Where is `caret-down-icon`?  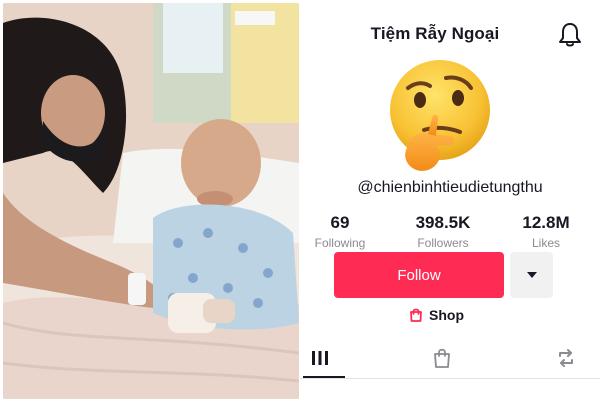 caret-down-icon is located at coordinates (531, 275).